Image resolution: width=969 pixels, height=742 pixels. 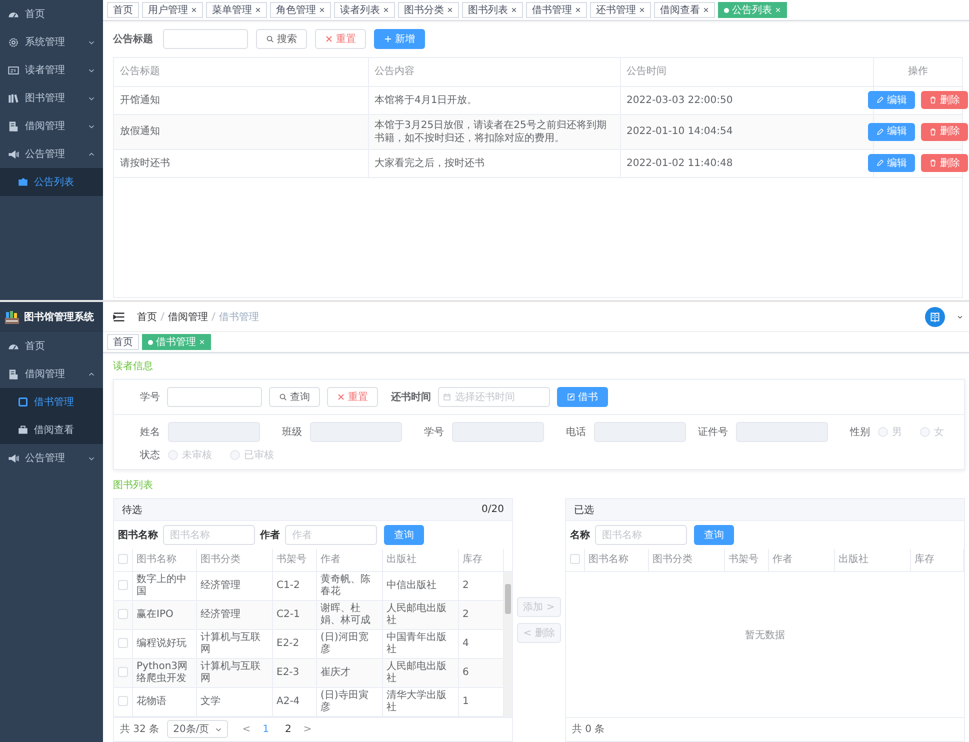 What do you see at coordinates (420, 586) in the screenshot?
I see `table-cell: 中信出版社` at bounding box center [420, 586].